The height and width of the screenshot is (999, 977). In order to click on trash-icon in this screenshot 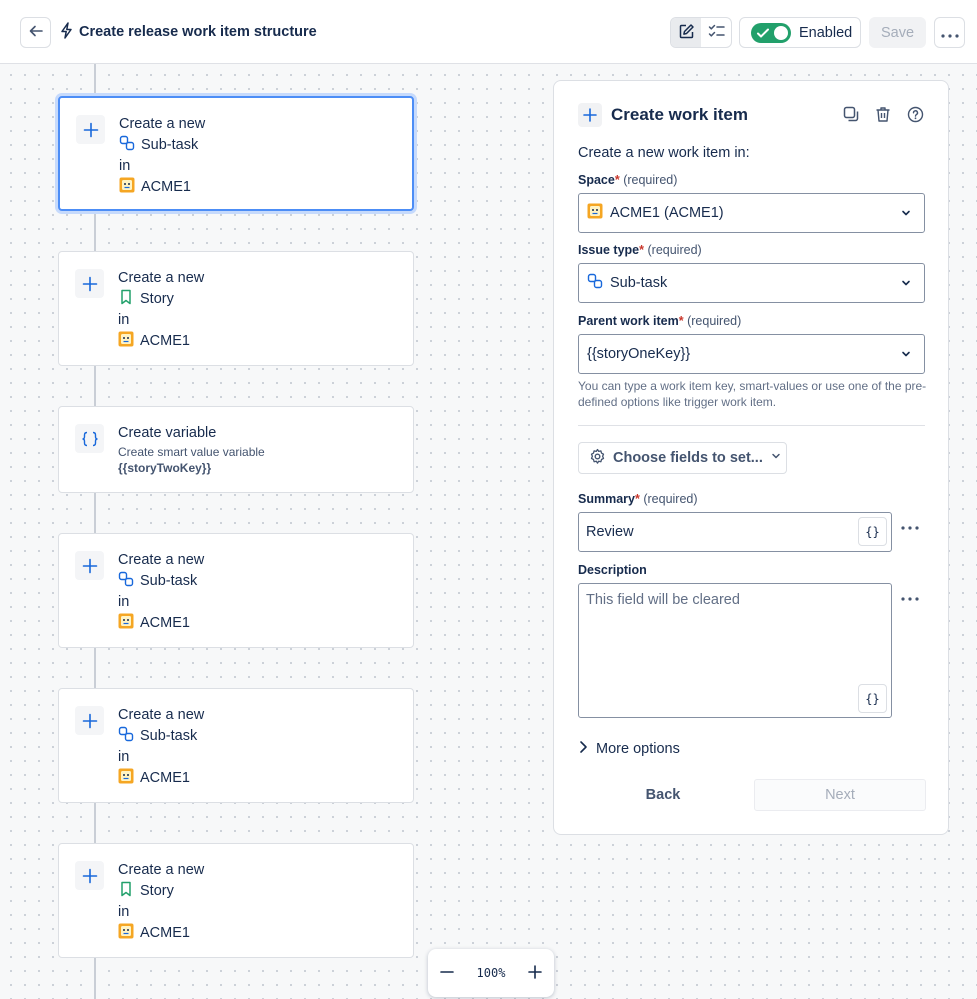, I will do `click(883, 114)`.